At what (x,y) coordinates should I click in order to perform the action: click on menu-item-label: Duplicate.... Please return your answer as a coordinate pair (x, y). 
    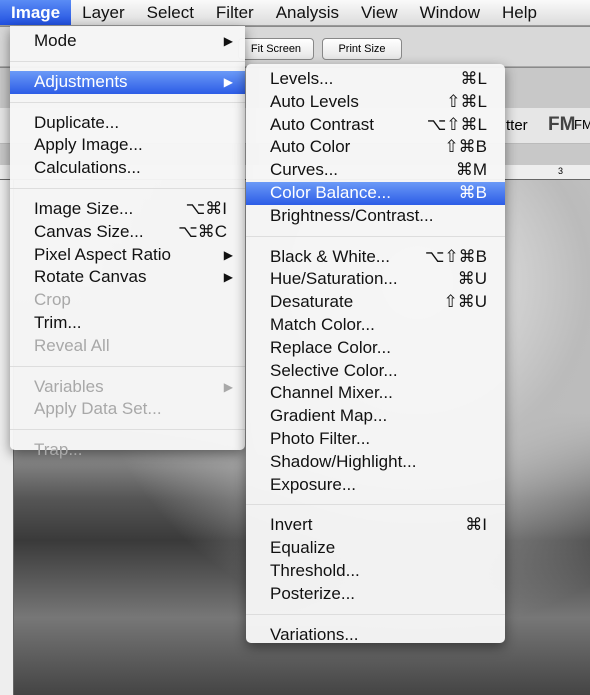
    Looking at the image, I should click on (77, 122).